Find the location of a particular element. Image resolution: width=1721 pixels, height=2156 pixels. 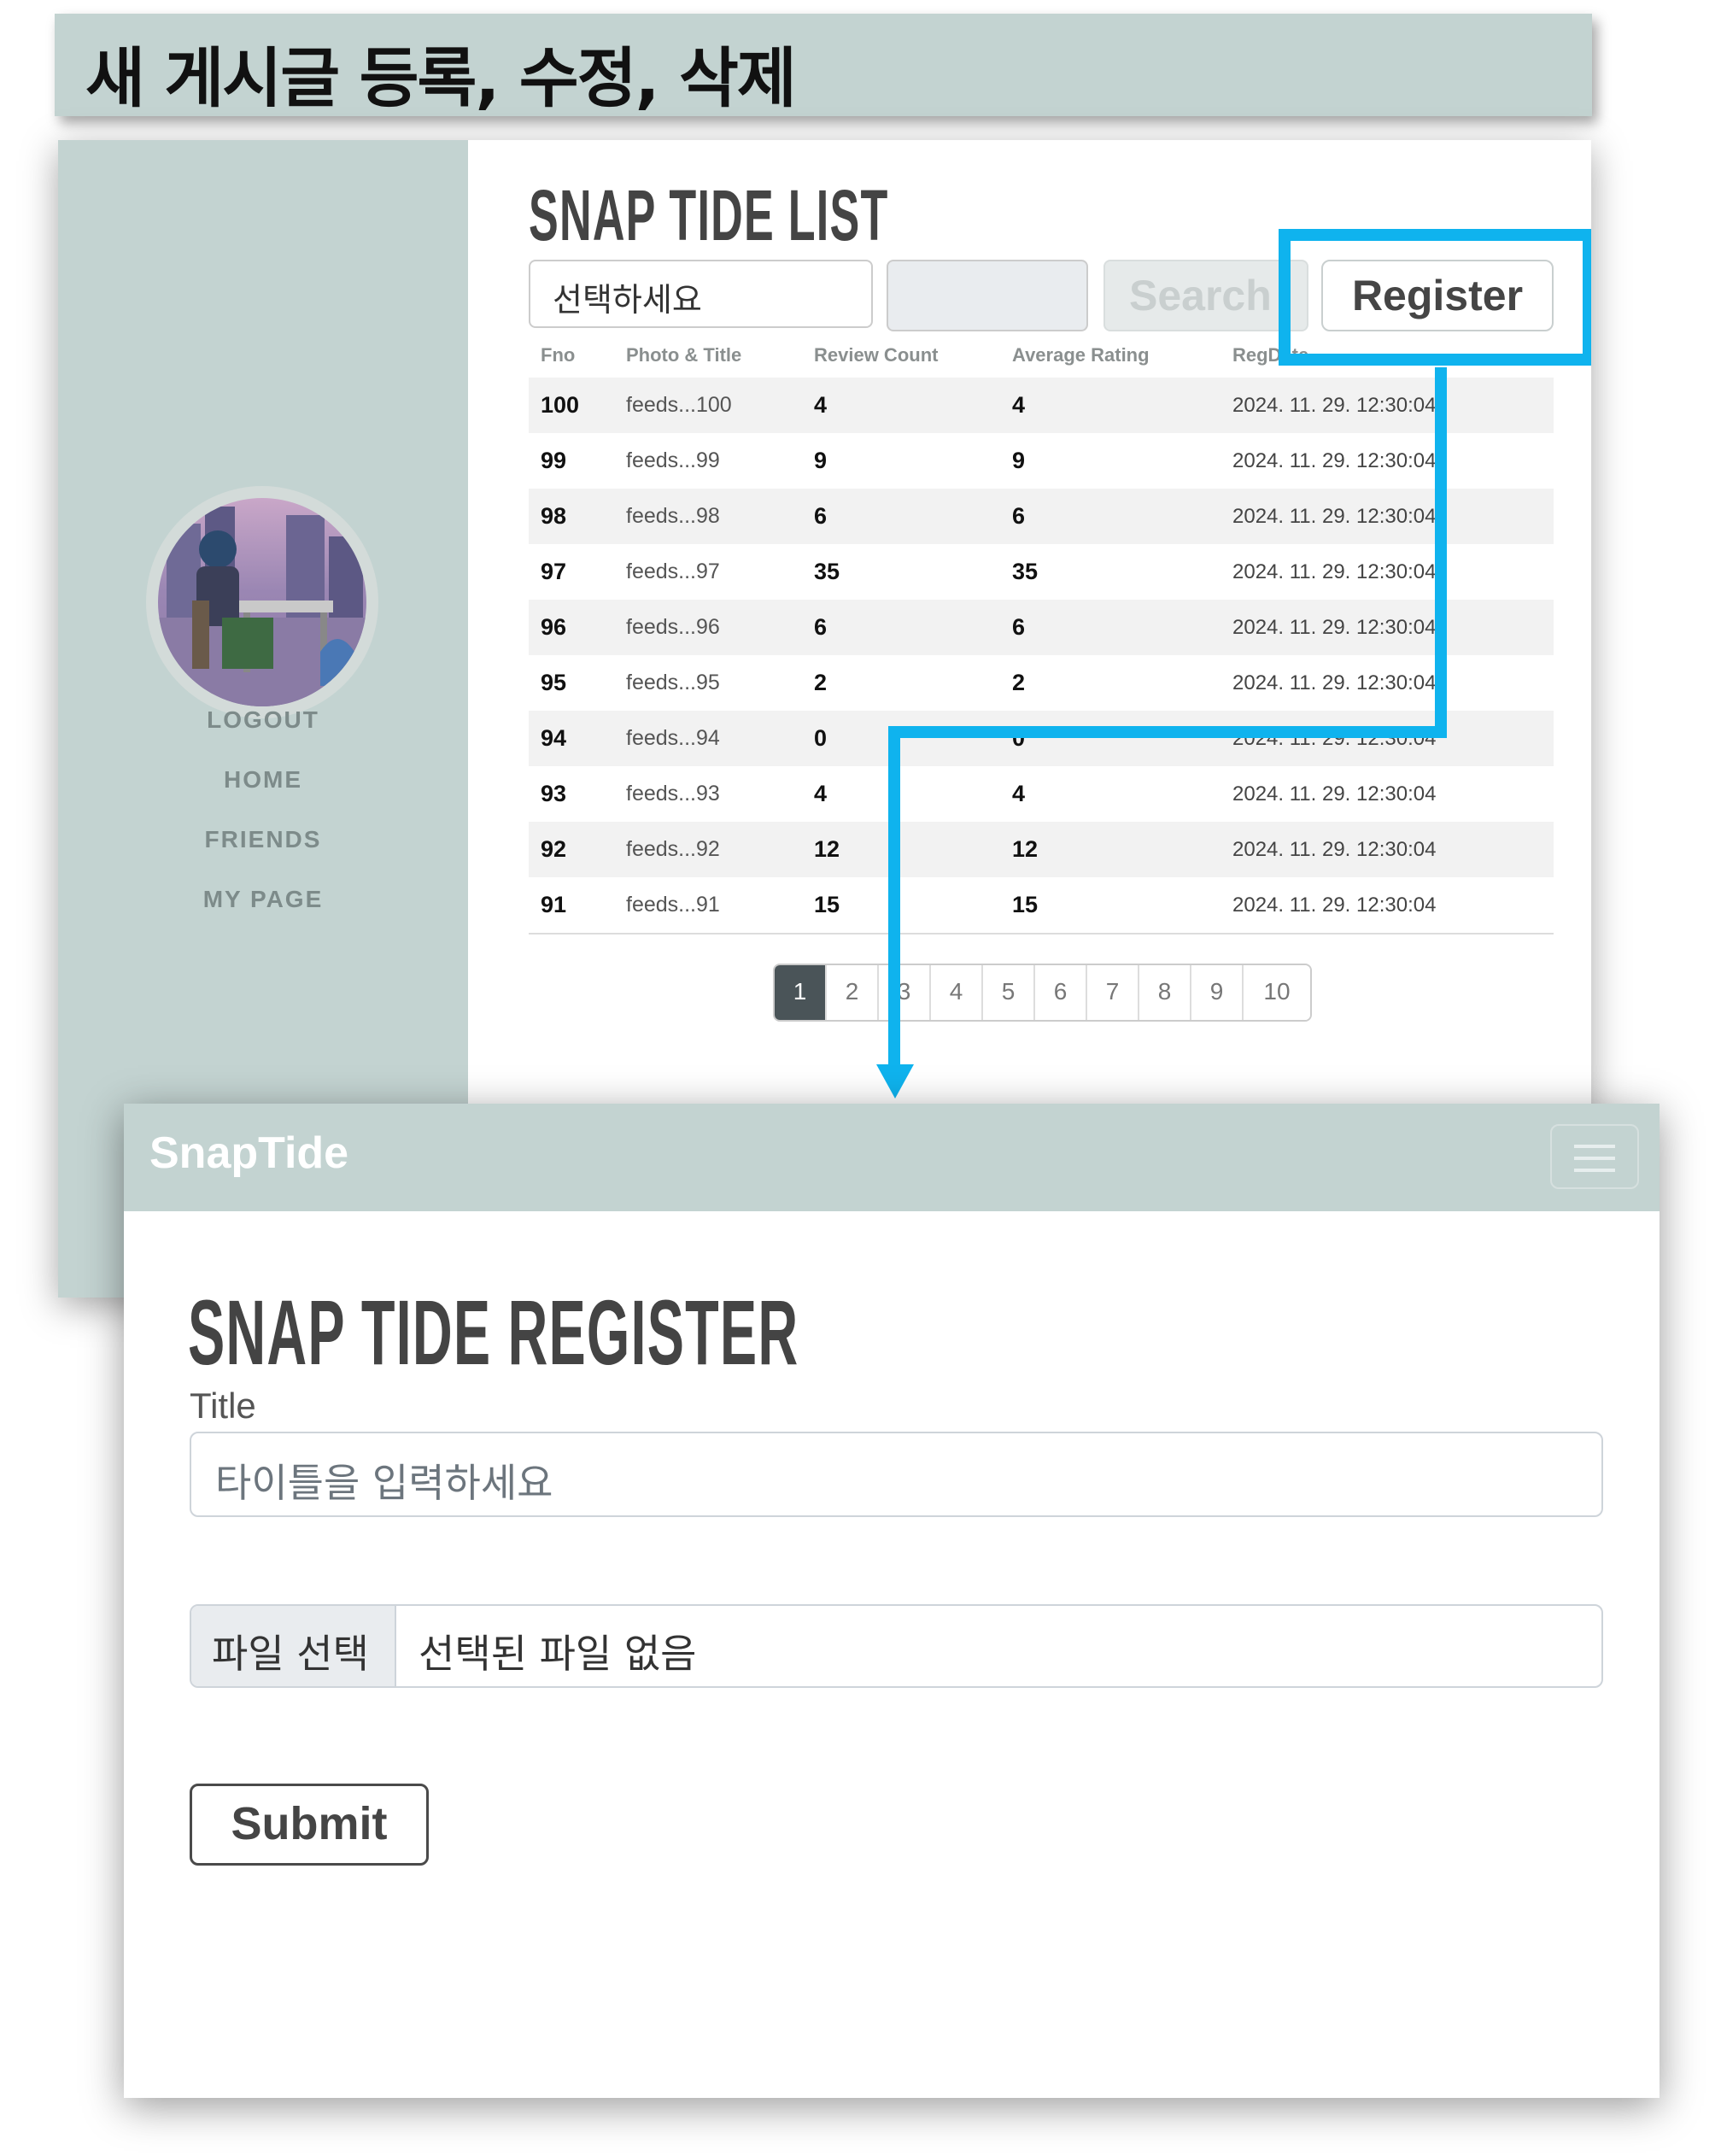

banner-title: 새 게시글 등록, 수정, 삭제 is located at coordinates (441, 78).